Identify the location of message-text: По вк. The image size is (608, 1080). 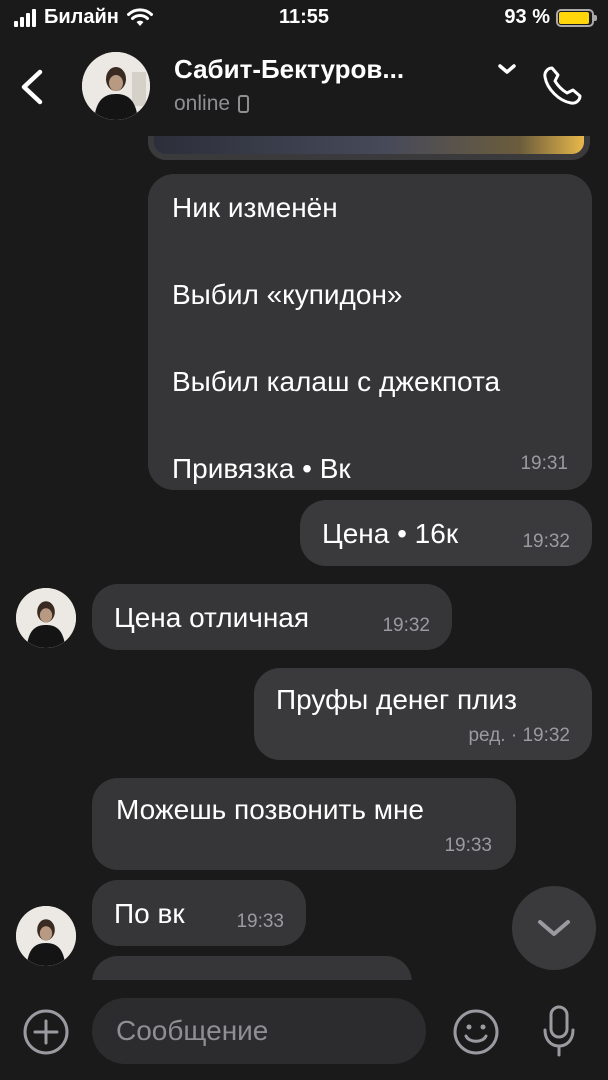
(149, 913).